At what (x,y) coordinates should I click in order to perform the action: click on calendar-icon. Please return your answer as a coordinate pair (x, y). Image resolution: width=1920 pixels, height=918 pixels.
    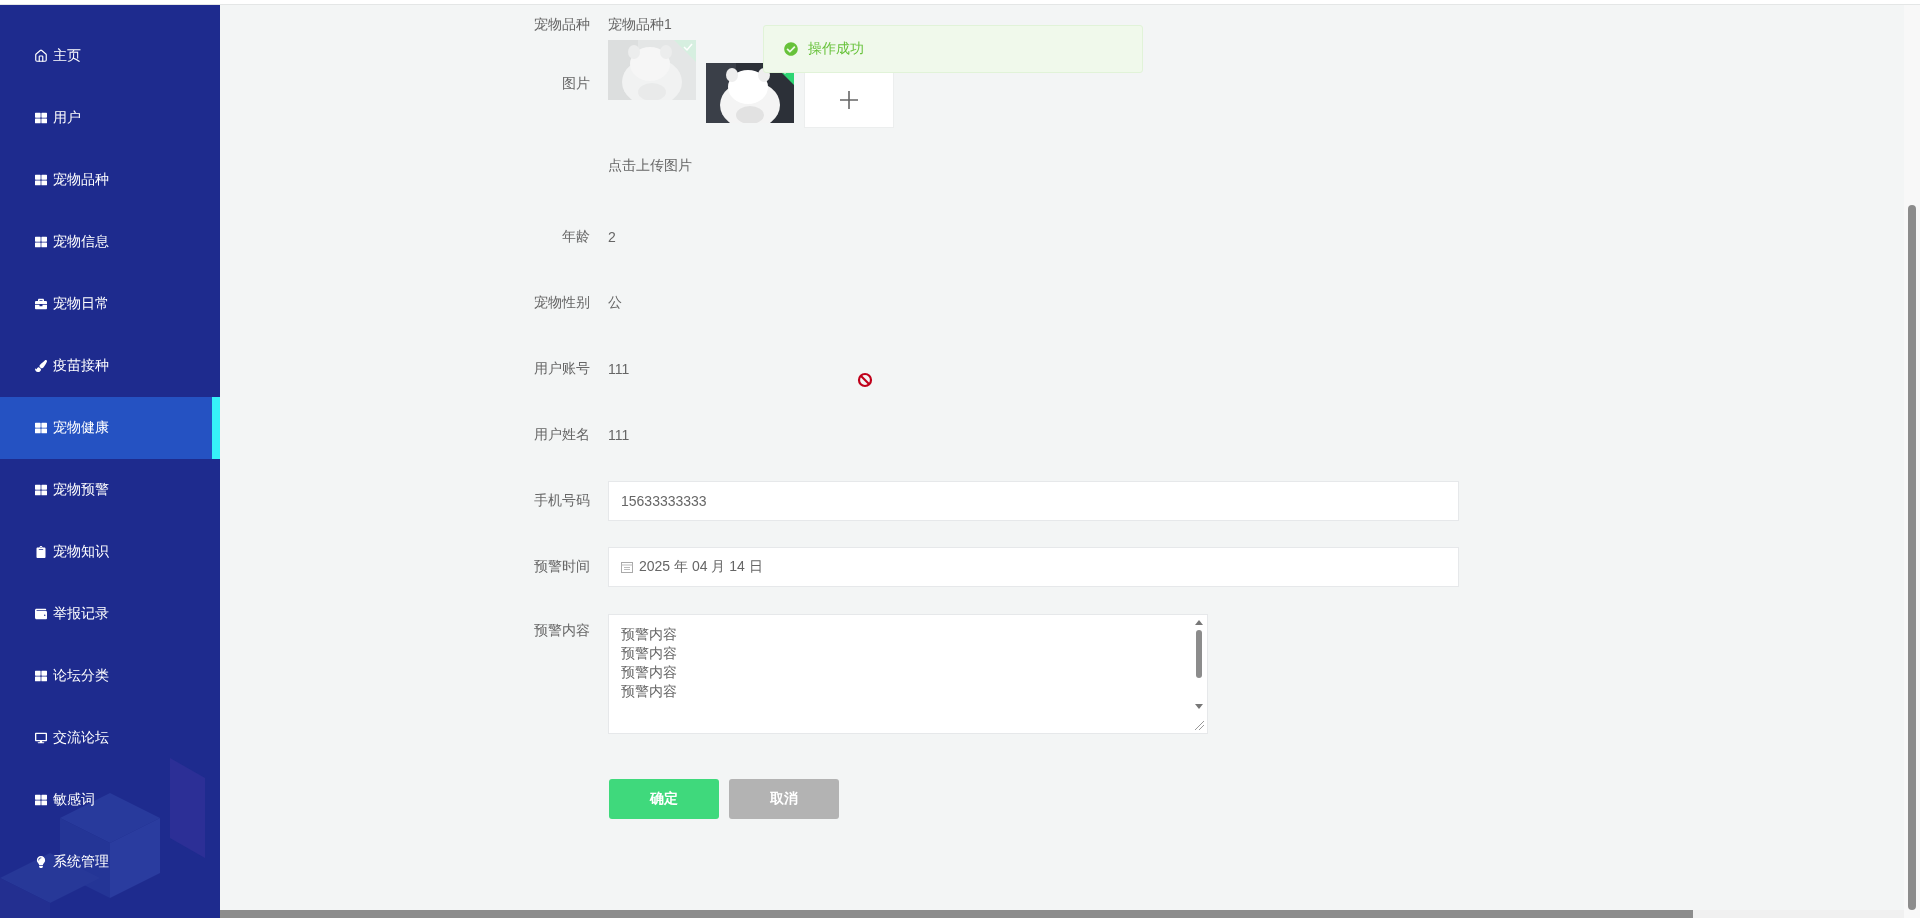
    Looking at the image, I should click on (627, 567).